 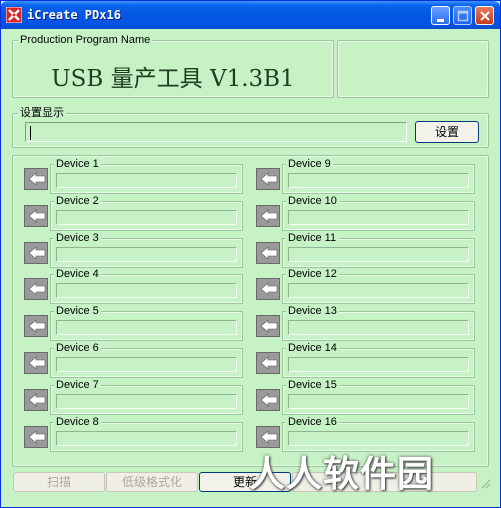 I want to click on device-12-arrow-button, so click(x=268, y=289).